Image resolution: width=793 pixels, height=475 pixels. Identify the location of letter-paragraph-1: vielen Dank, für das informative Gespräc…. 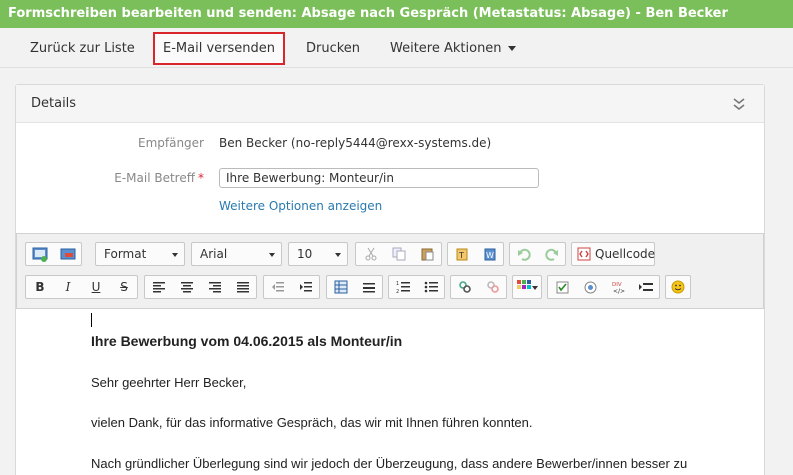
(312, 422).